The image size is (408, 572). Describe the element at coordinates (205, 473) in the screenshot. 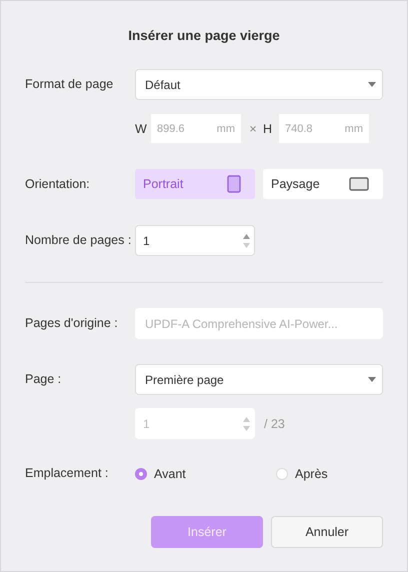

I see `placement-radio: Avant` at that location.